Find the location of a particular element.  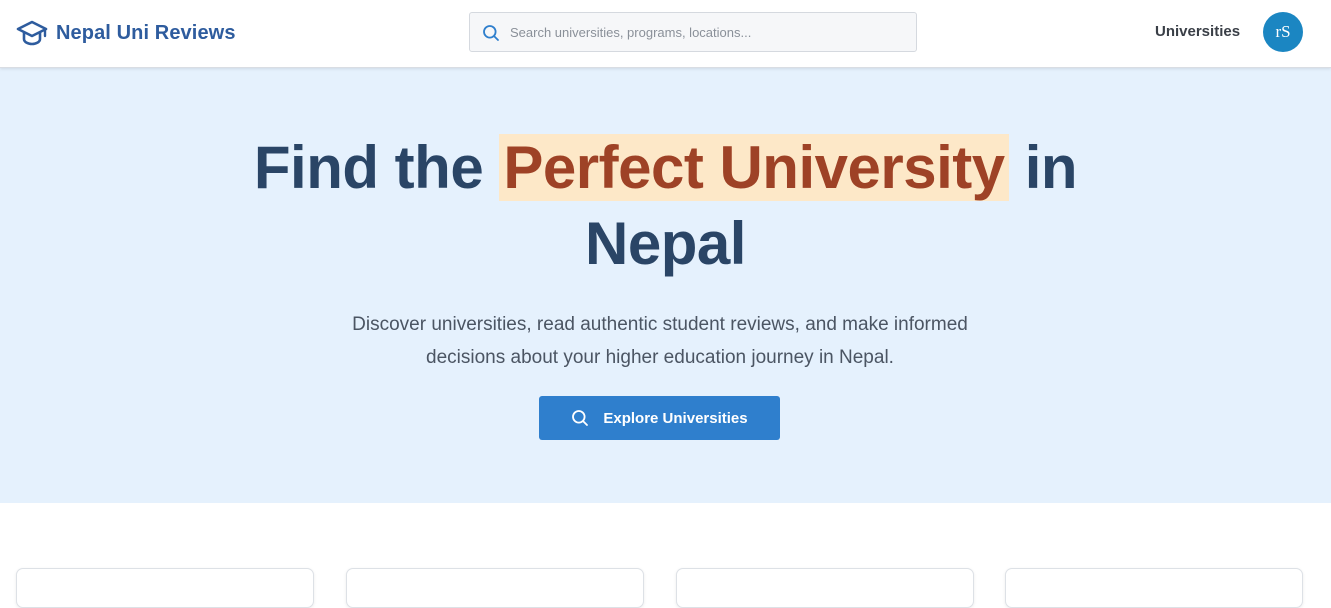

hero-title-line-1: Find the Perfect University in is located at coordinates (665, 168).